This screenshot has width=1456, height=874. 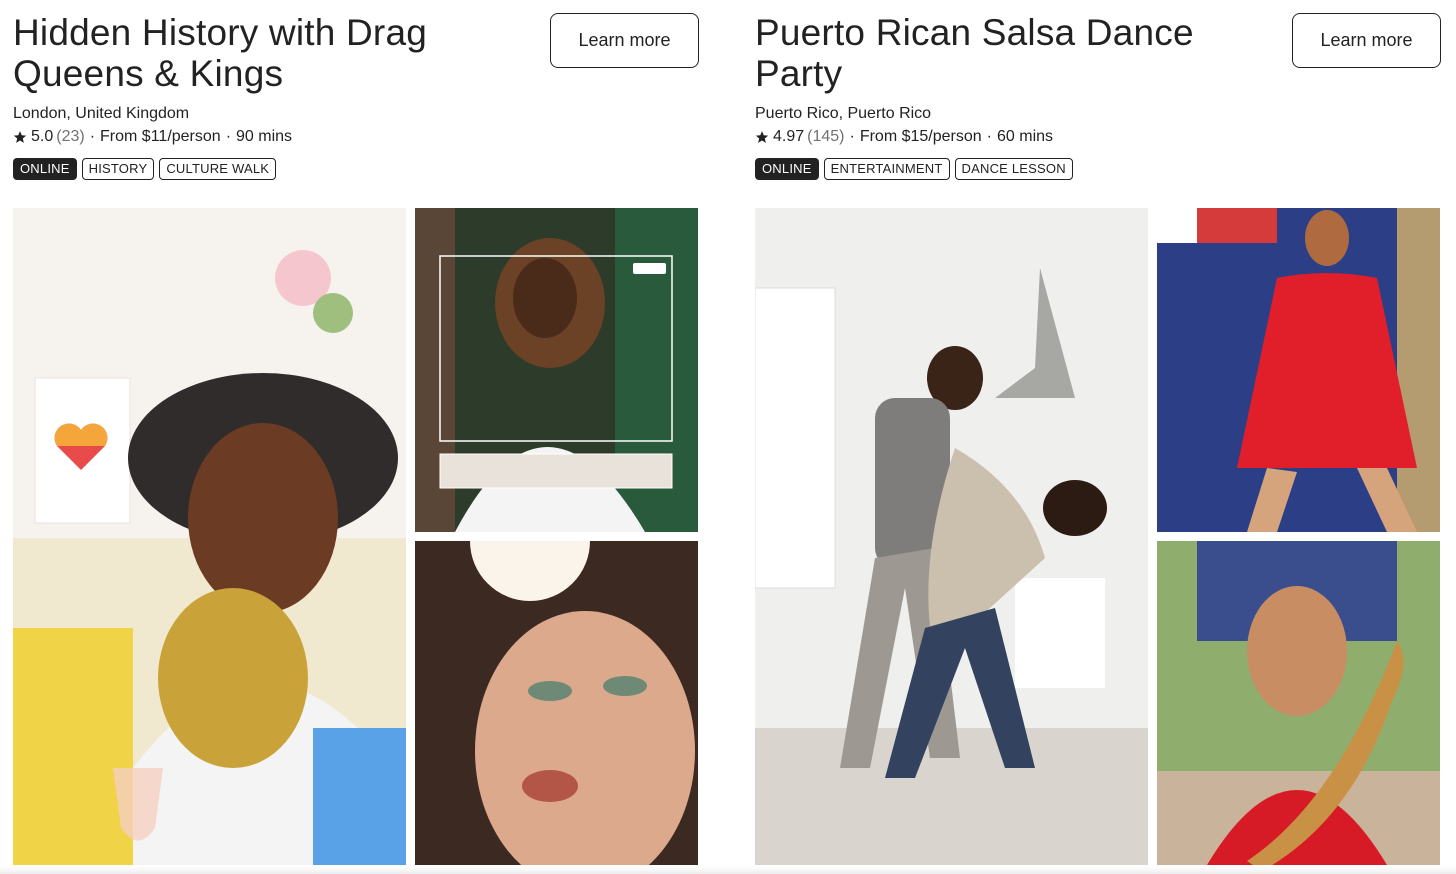 I want to click on tag-list: ONLINE HISTORY CULTURE WALK, so click(x=145, y=169).